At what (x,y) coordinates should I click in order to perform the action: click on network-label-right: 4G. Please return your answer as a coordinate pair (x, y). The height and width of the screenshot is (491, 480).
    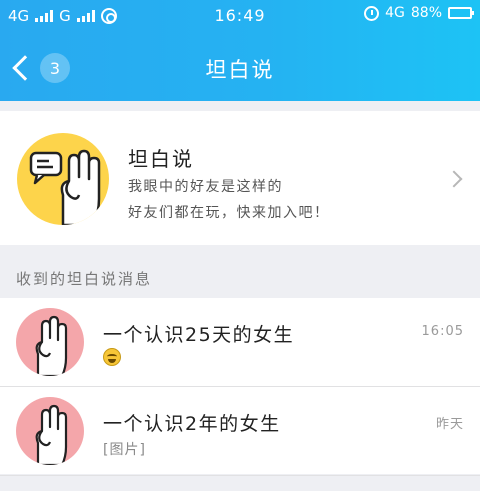
    Looking at the image, I should click on (395, 13).